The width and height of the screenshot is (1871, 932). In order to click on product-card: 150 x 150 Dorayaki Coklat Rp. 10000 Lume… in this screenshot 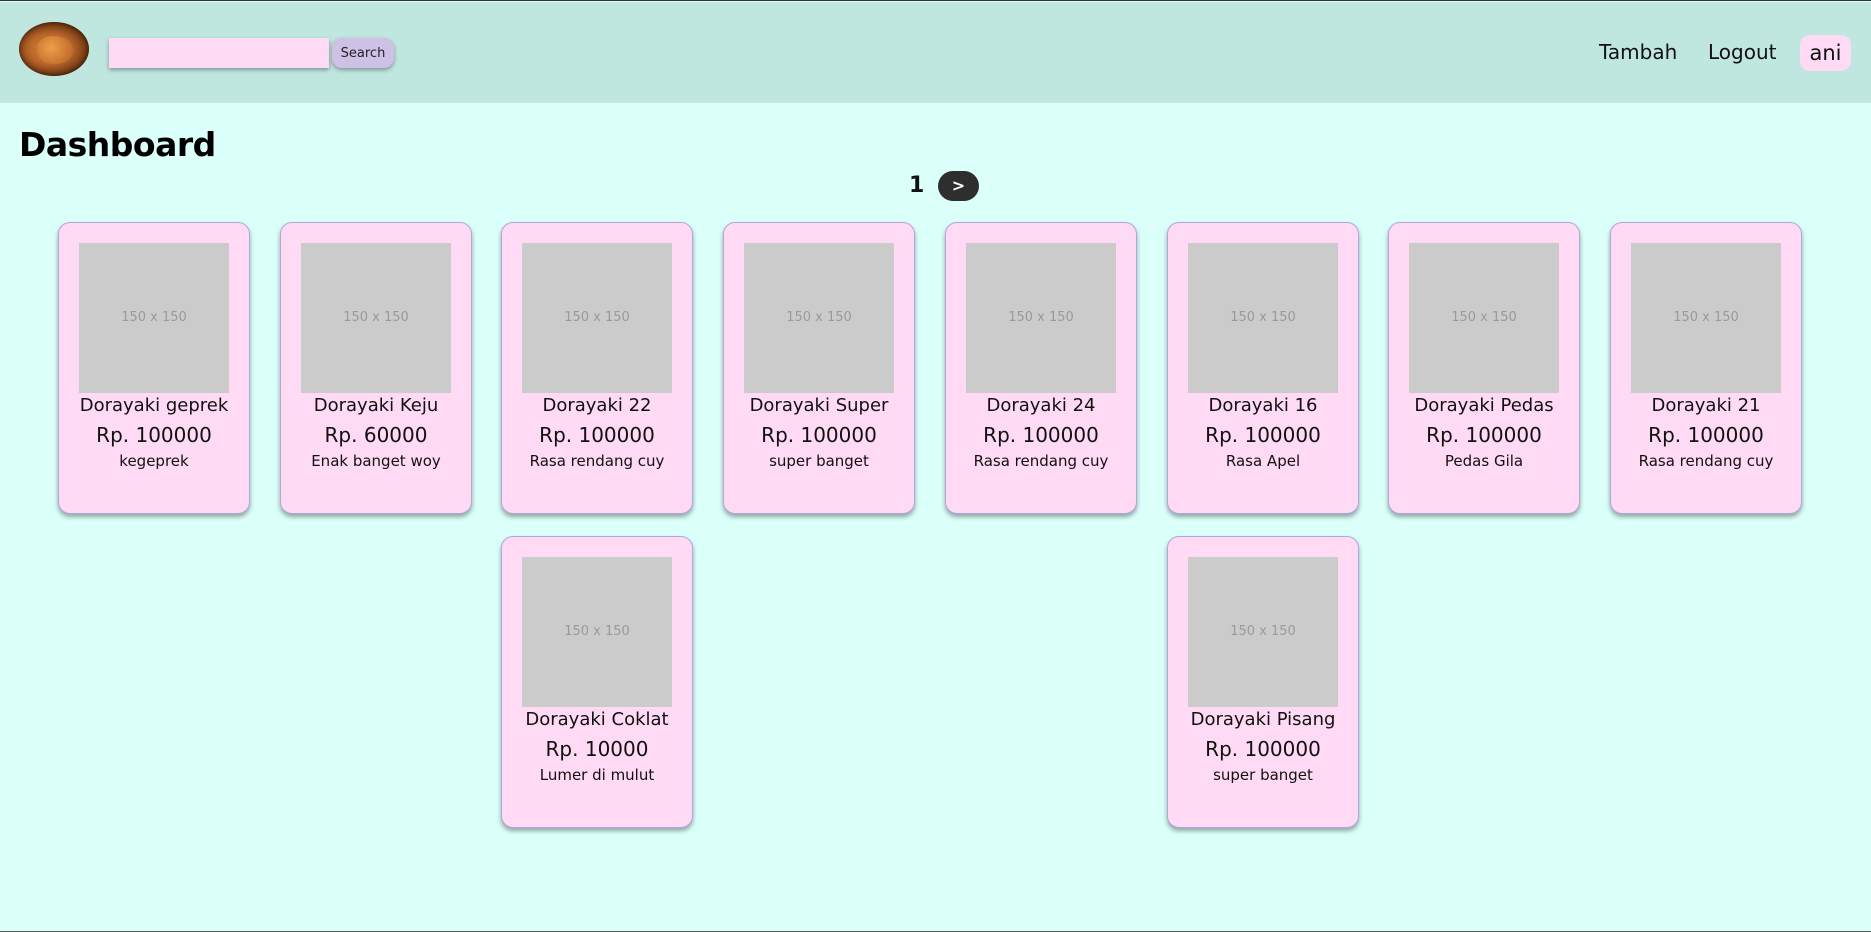, I will do `click(597, 682)`.